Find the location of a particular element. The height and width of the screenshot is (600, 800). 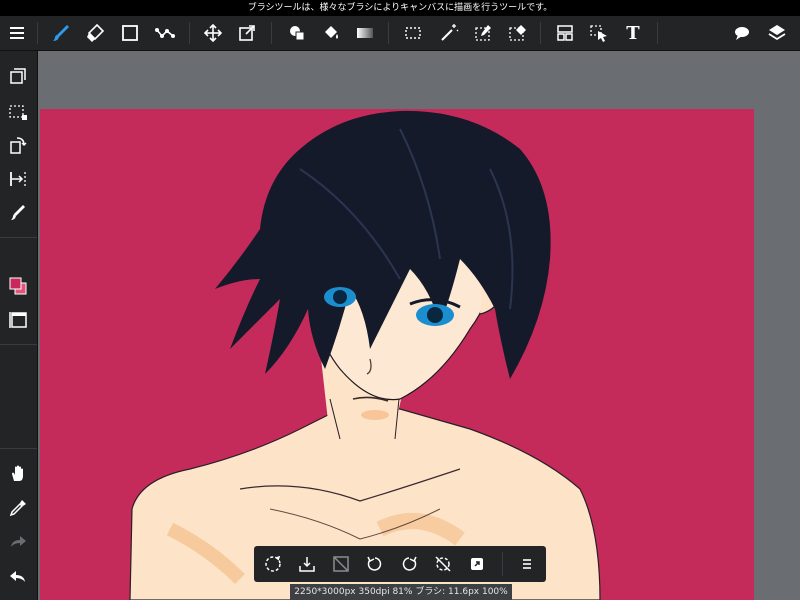

fullscreen-icon is located at coordinates (477, 564).